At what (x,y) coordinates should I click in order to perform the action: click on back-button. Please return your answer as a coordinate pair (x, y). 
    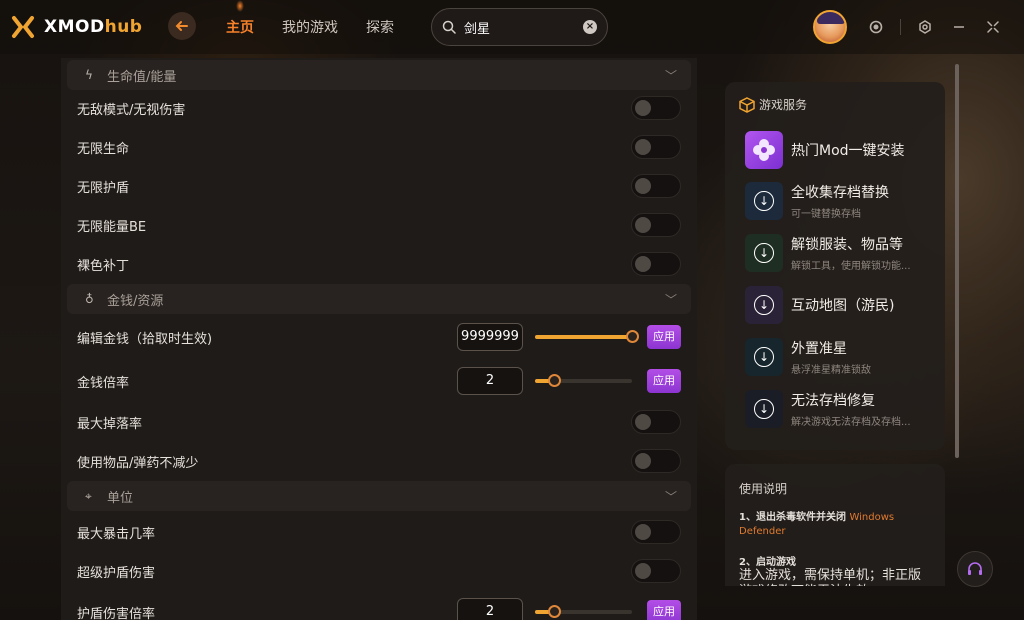
    Looking at the image, I should click on (182, 26).